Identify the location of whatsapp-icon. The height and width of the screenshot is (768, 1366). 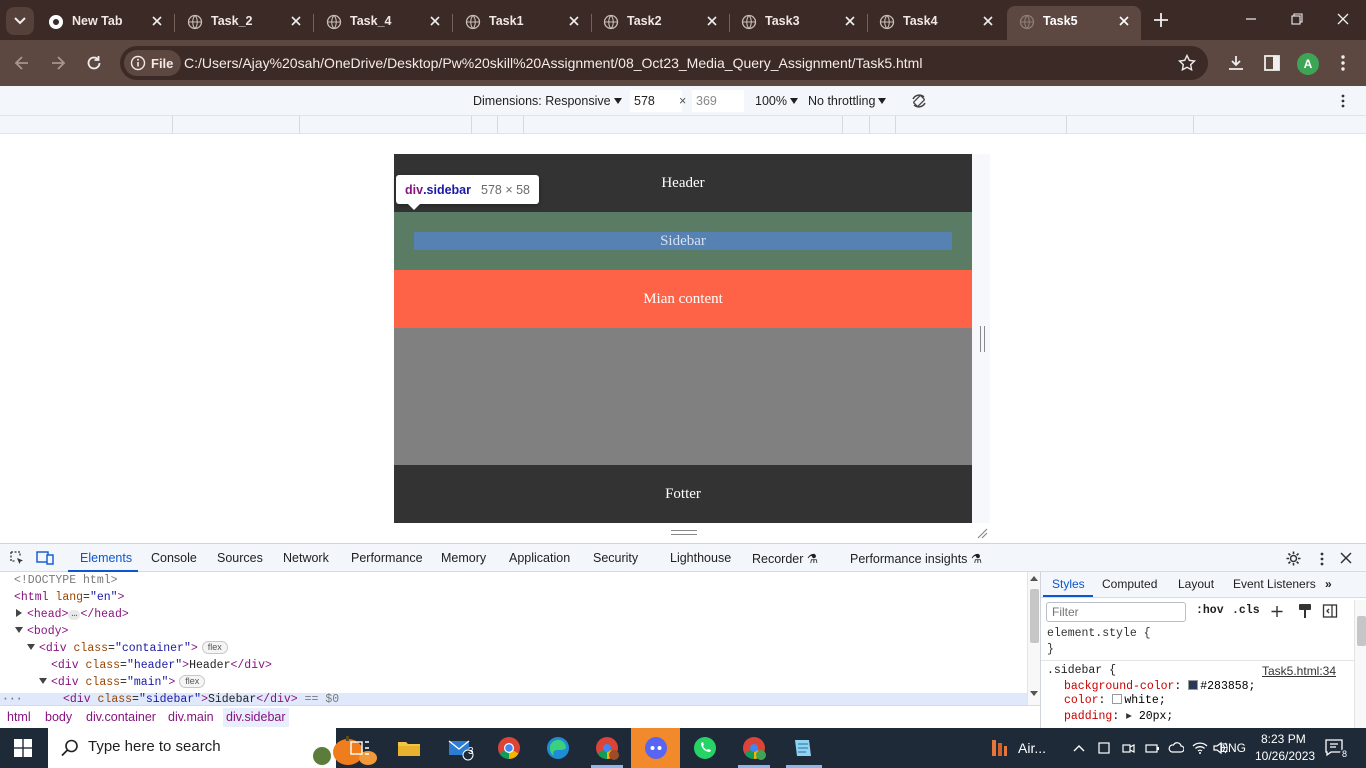
(705, 748).